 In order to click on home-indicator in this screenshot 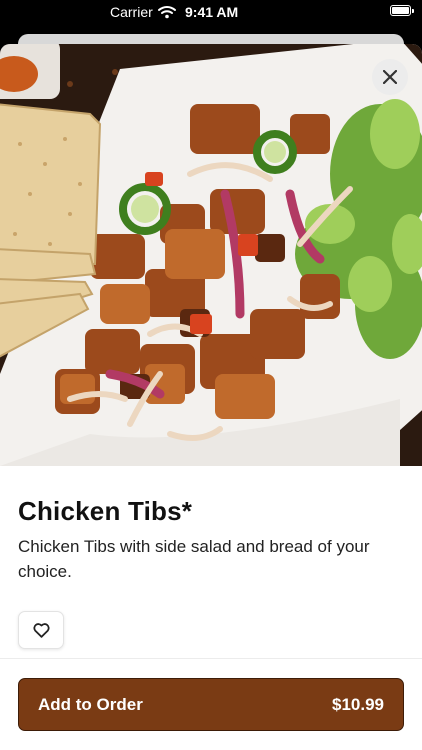, I will do `click(211, 738)`.